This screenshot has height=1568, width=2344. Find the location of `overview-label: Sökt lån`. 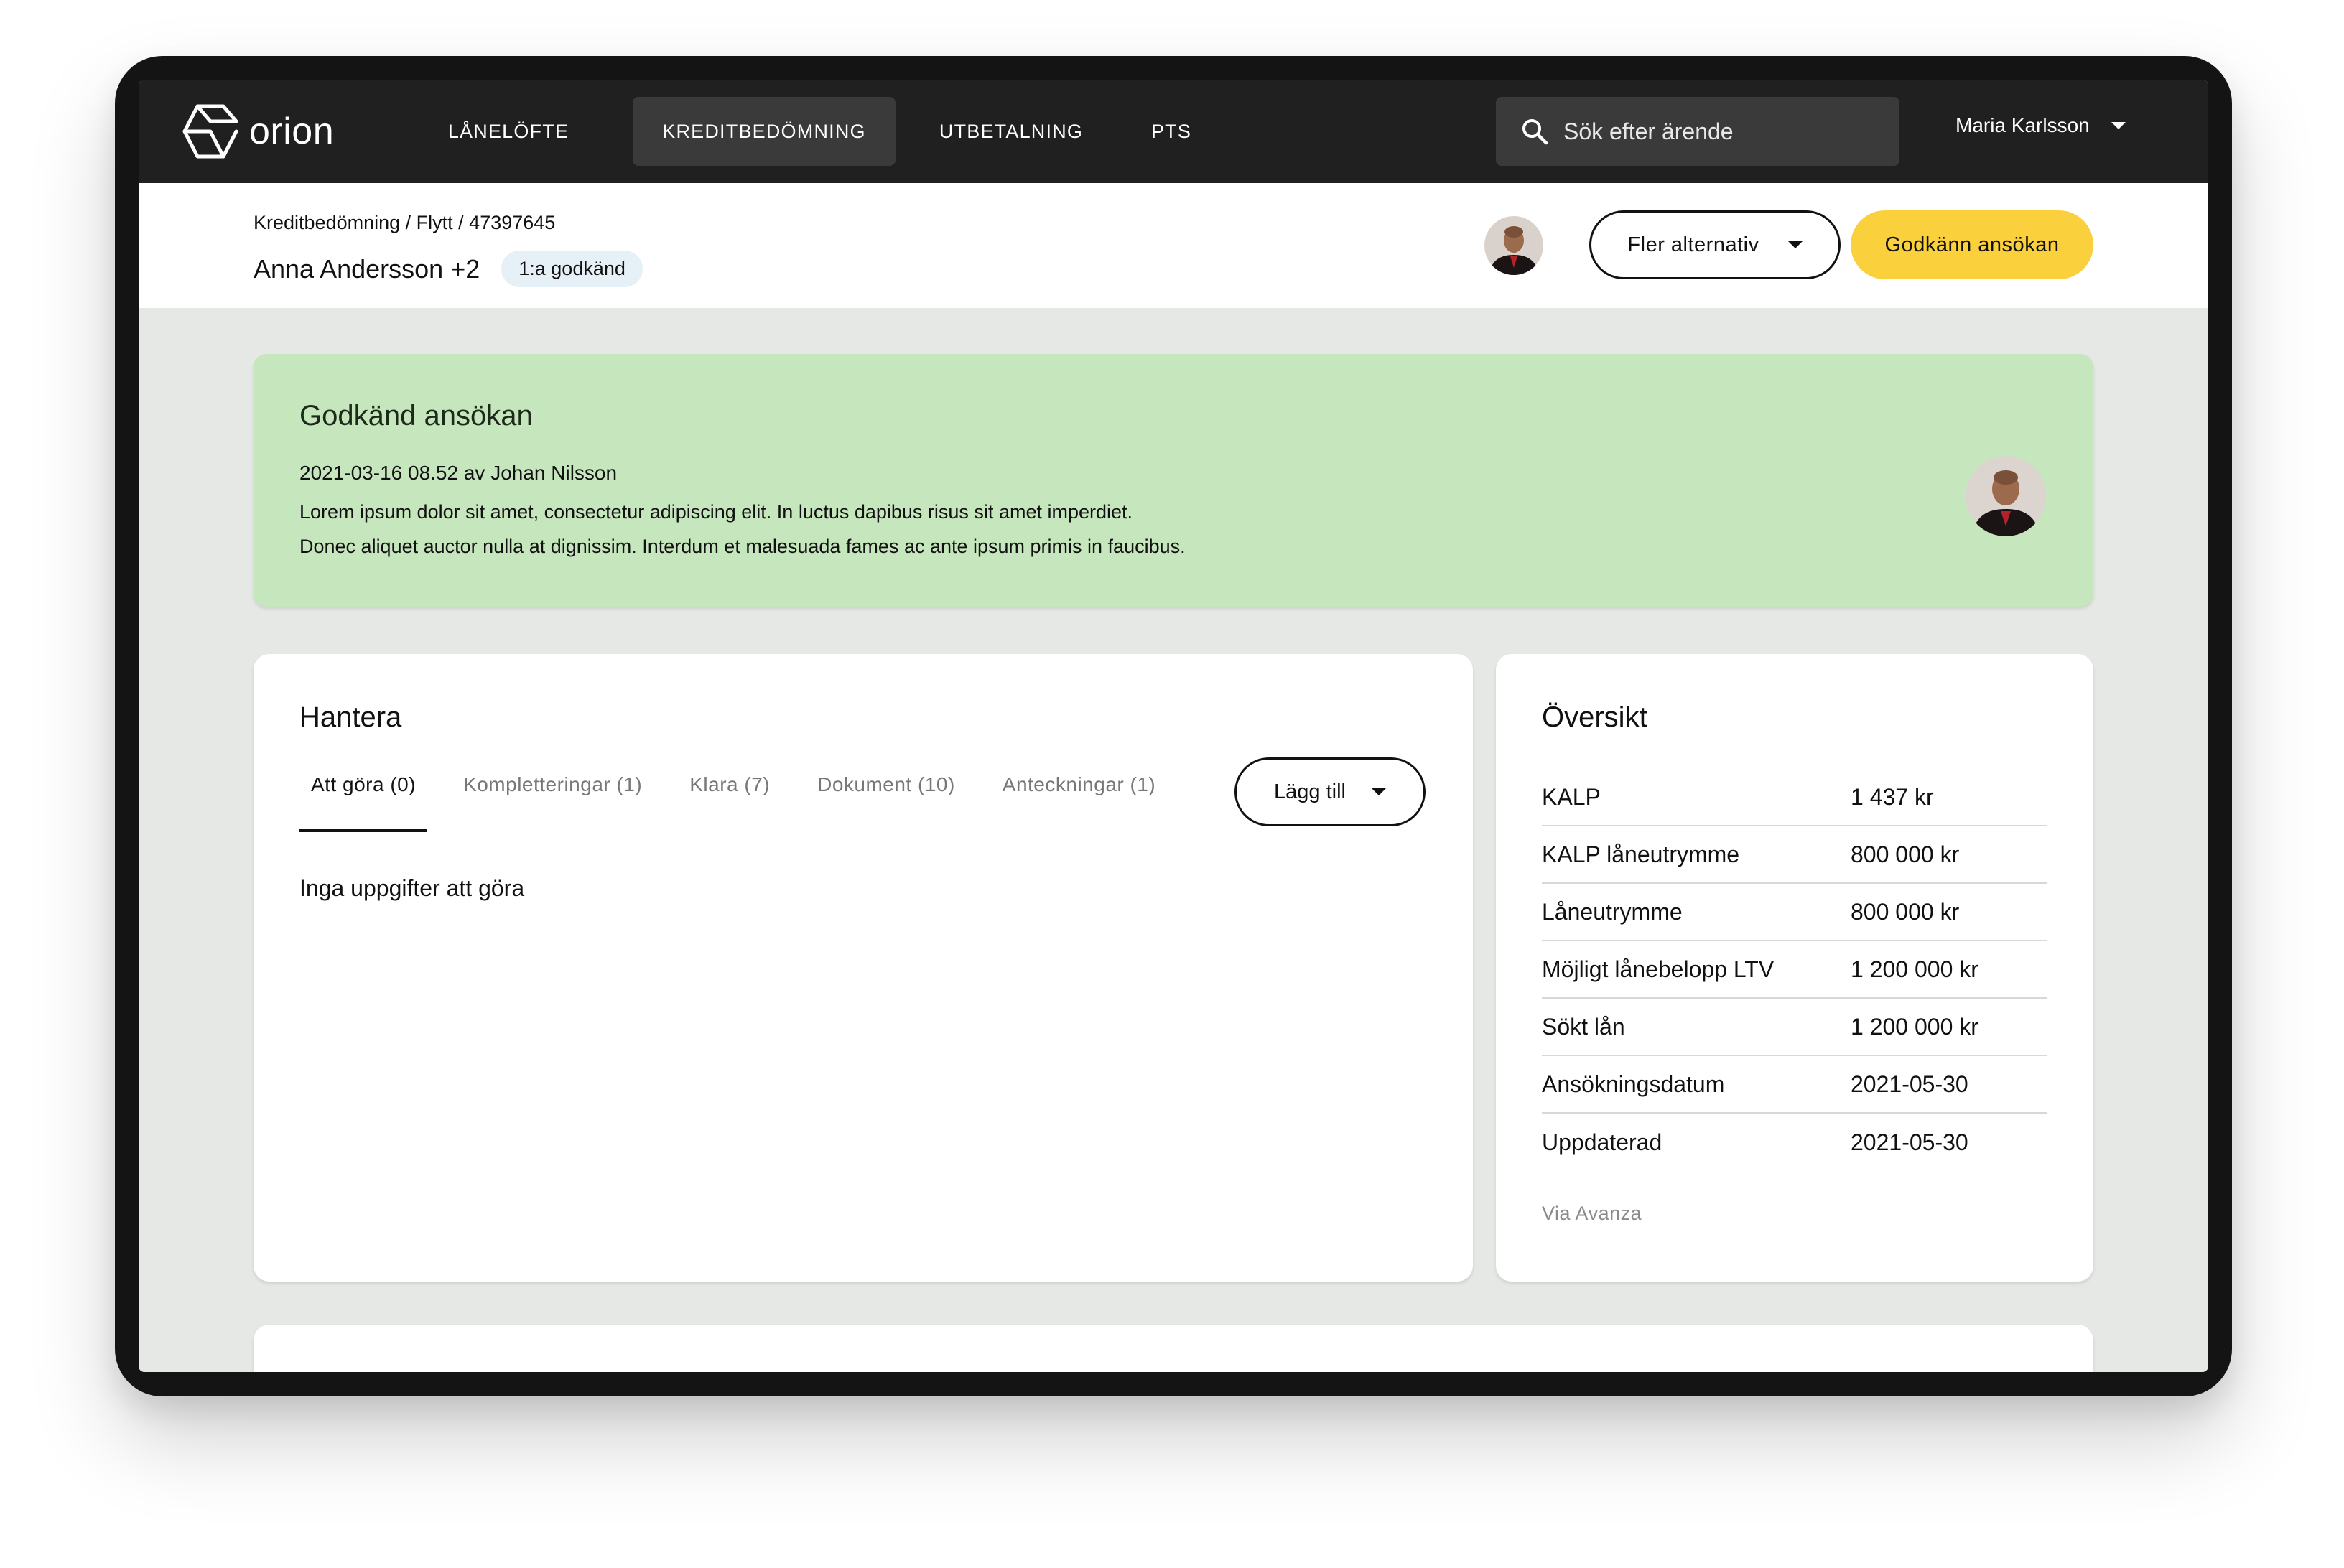

overview-label: Sökt lån is located at coordinates (1583, 1026).